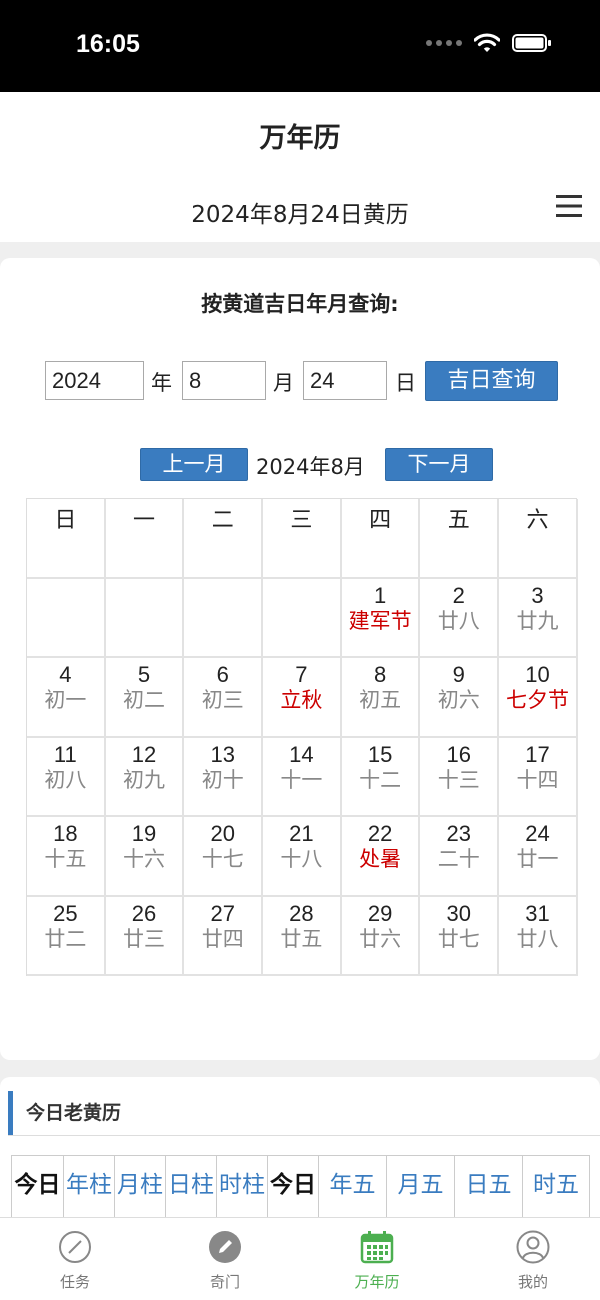  I want to click on weekday-header: 二, so click(224, 539).